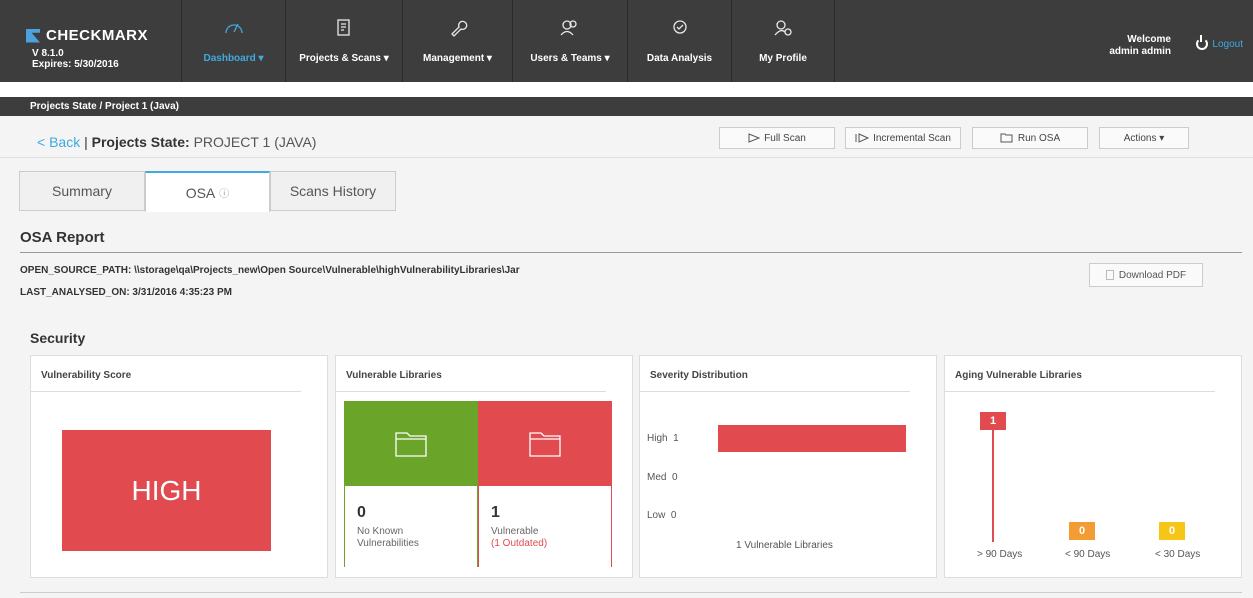  Describe the element at coordinates (673, 515) in the screenshot. I see `severity-low-count: 0` at that location.